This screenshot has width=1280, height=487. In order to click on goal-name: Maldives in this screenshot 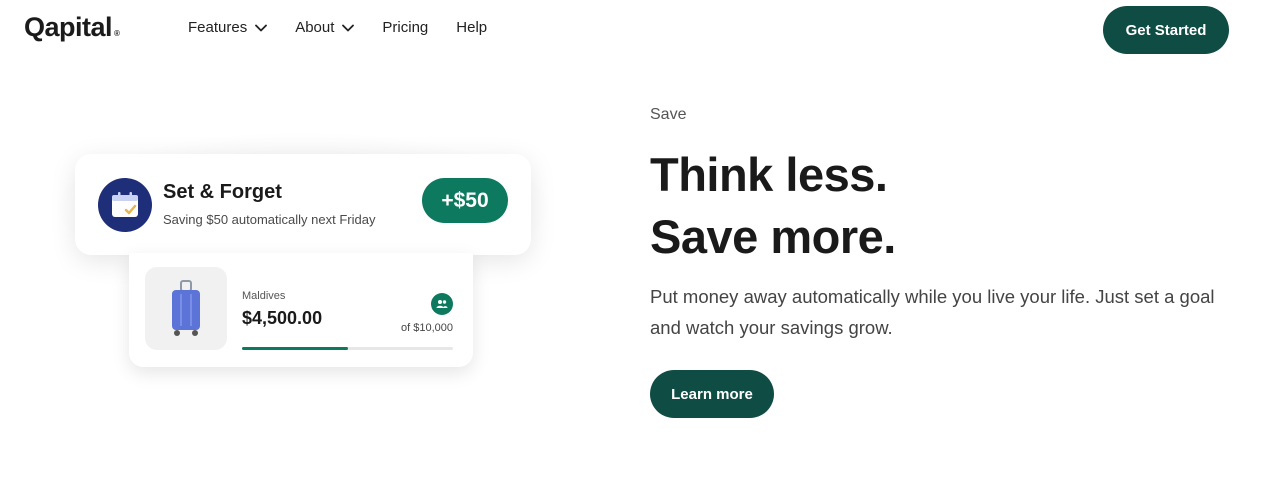, I will do `click(264, 296)`.